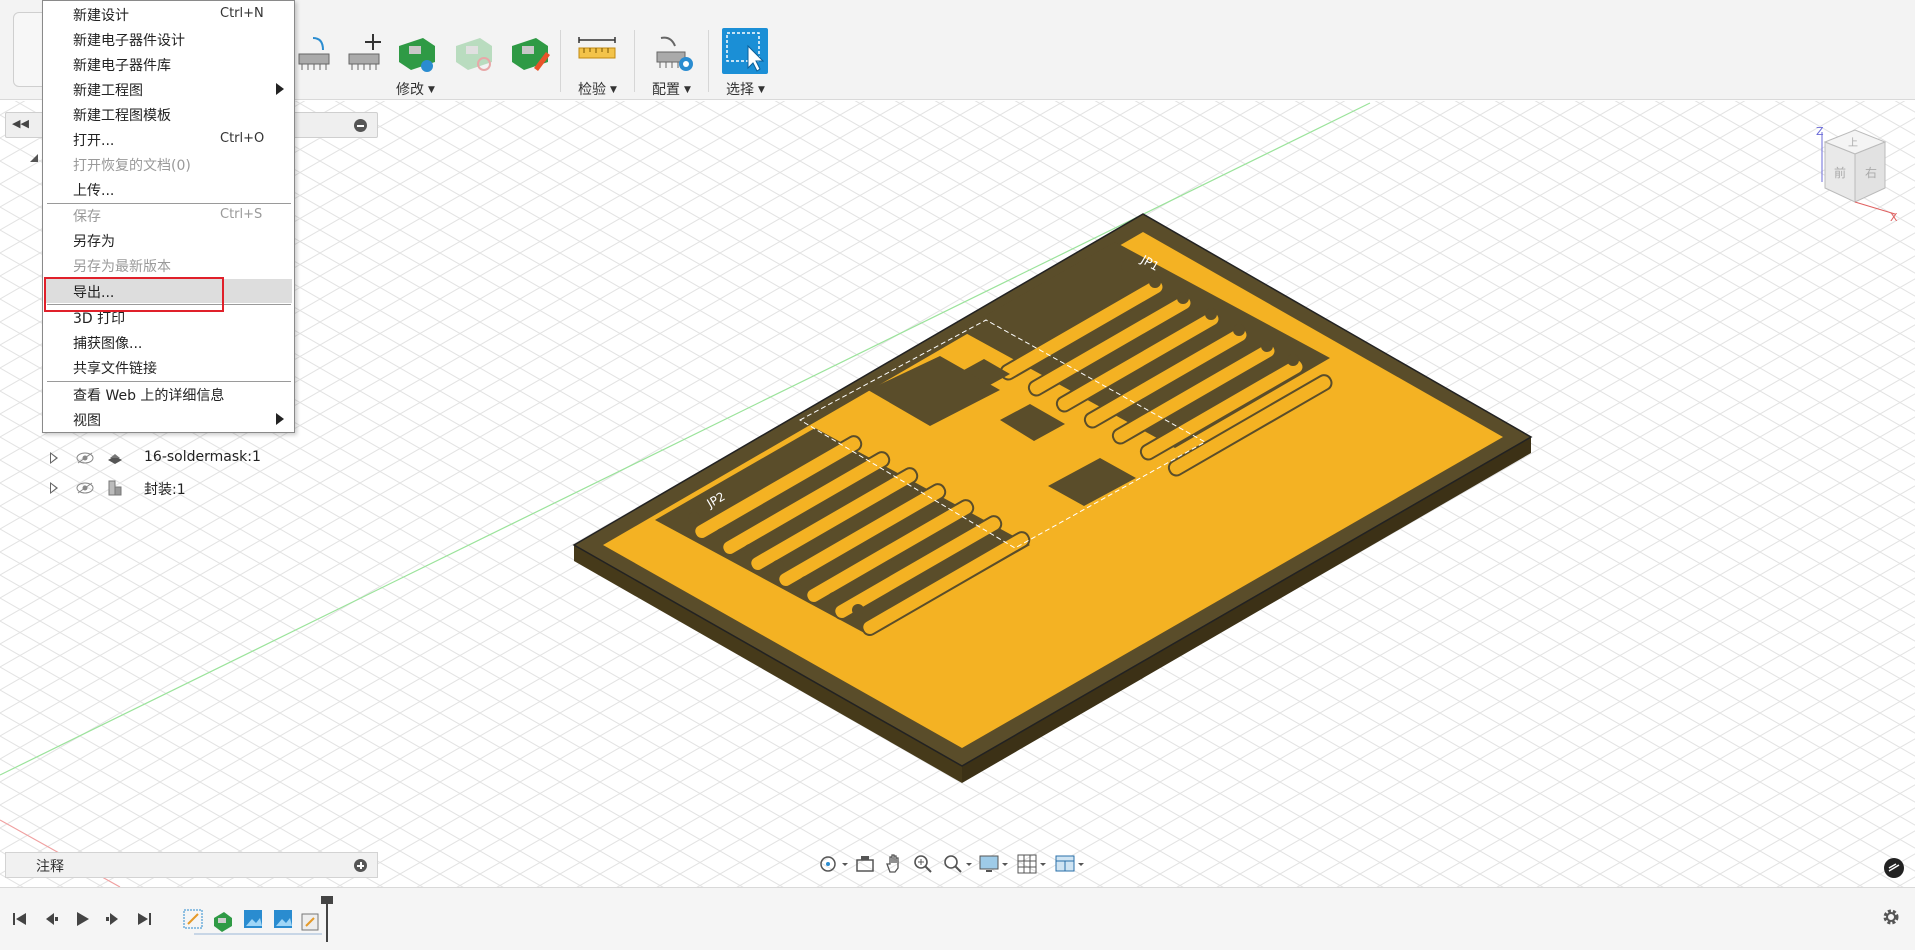 The image size is (1915, 950). What do you see at coordinates (1894, 868) in the screenshot?
I see `account-status-icon` at bounding box center [1894, 868].